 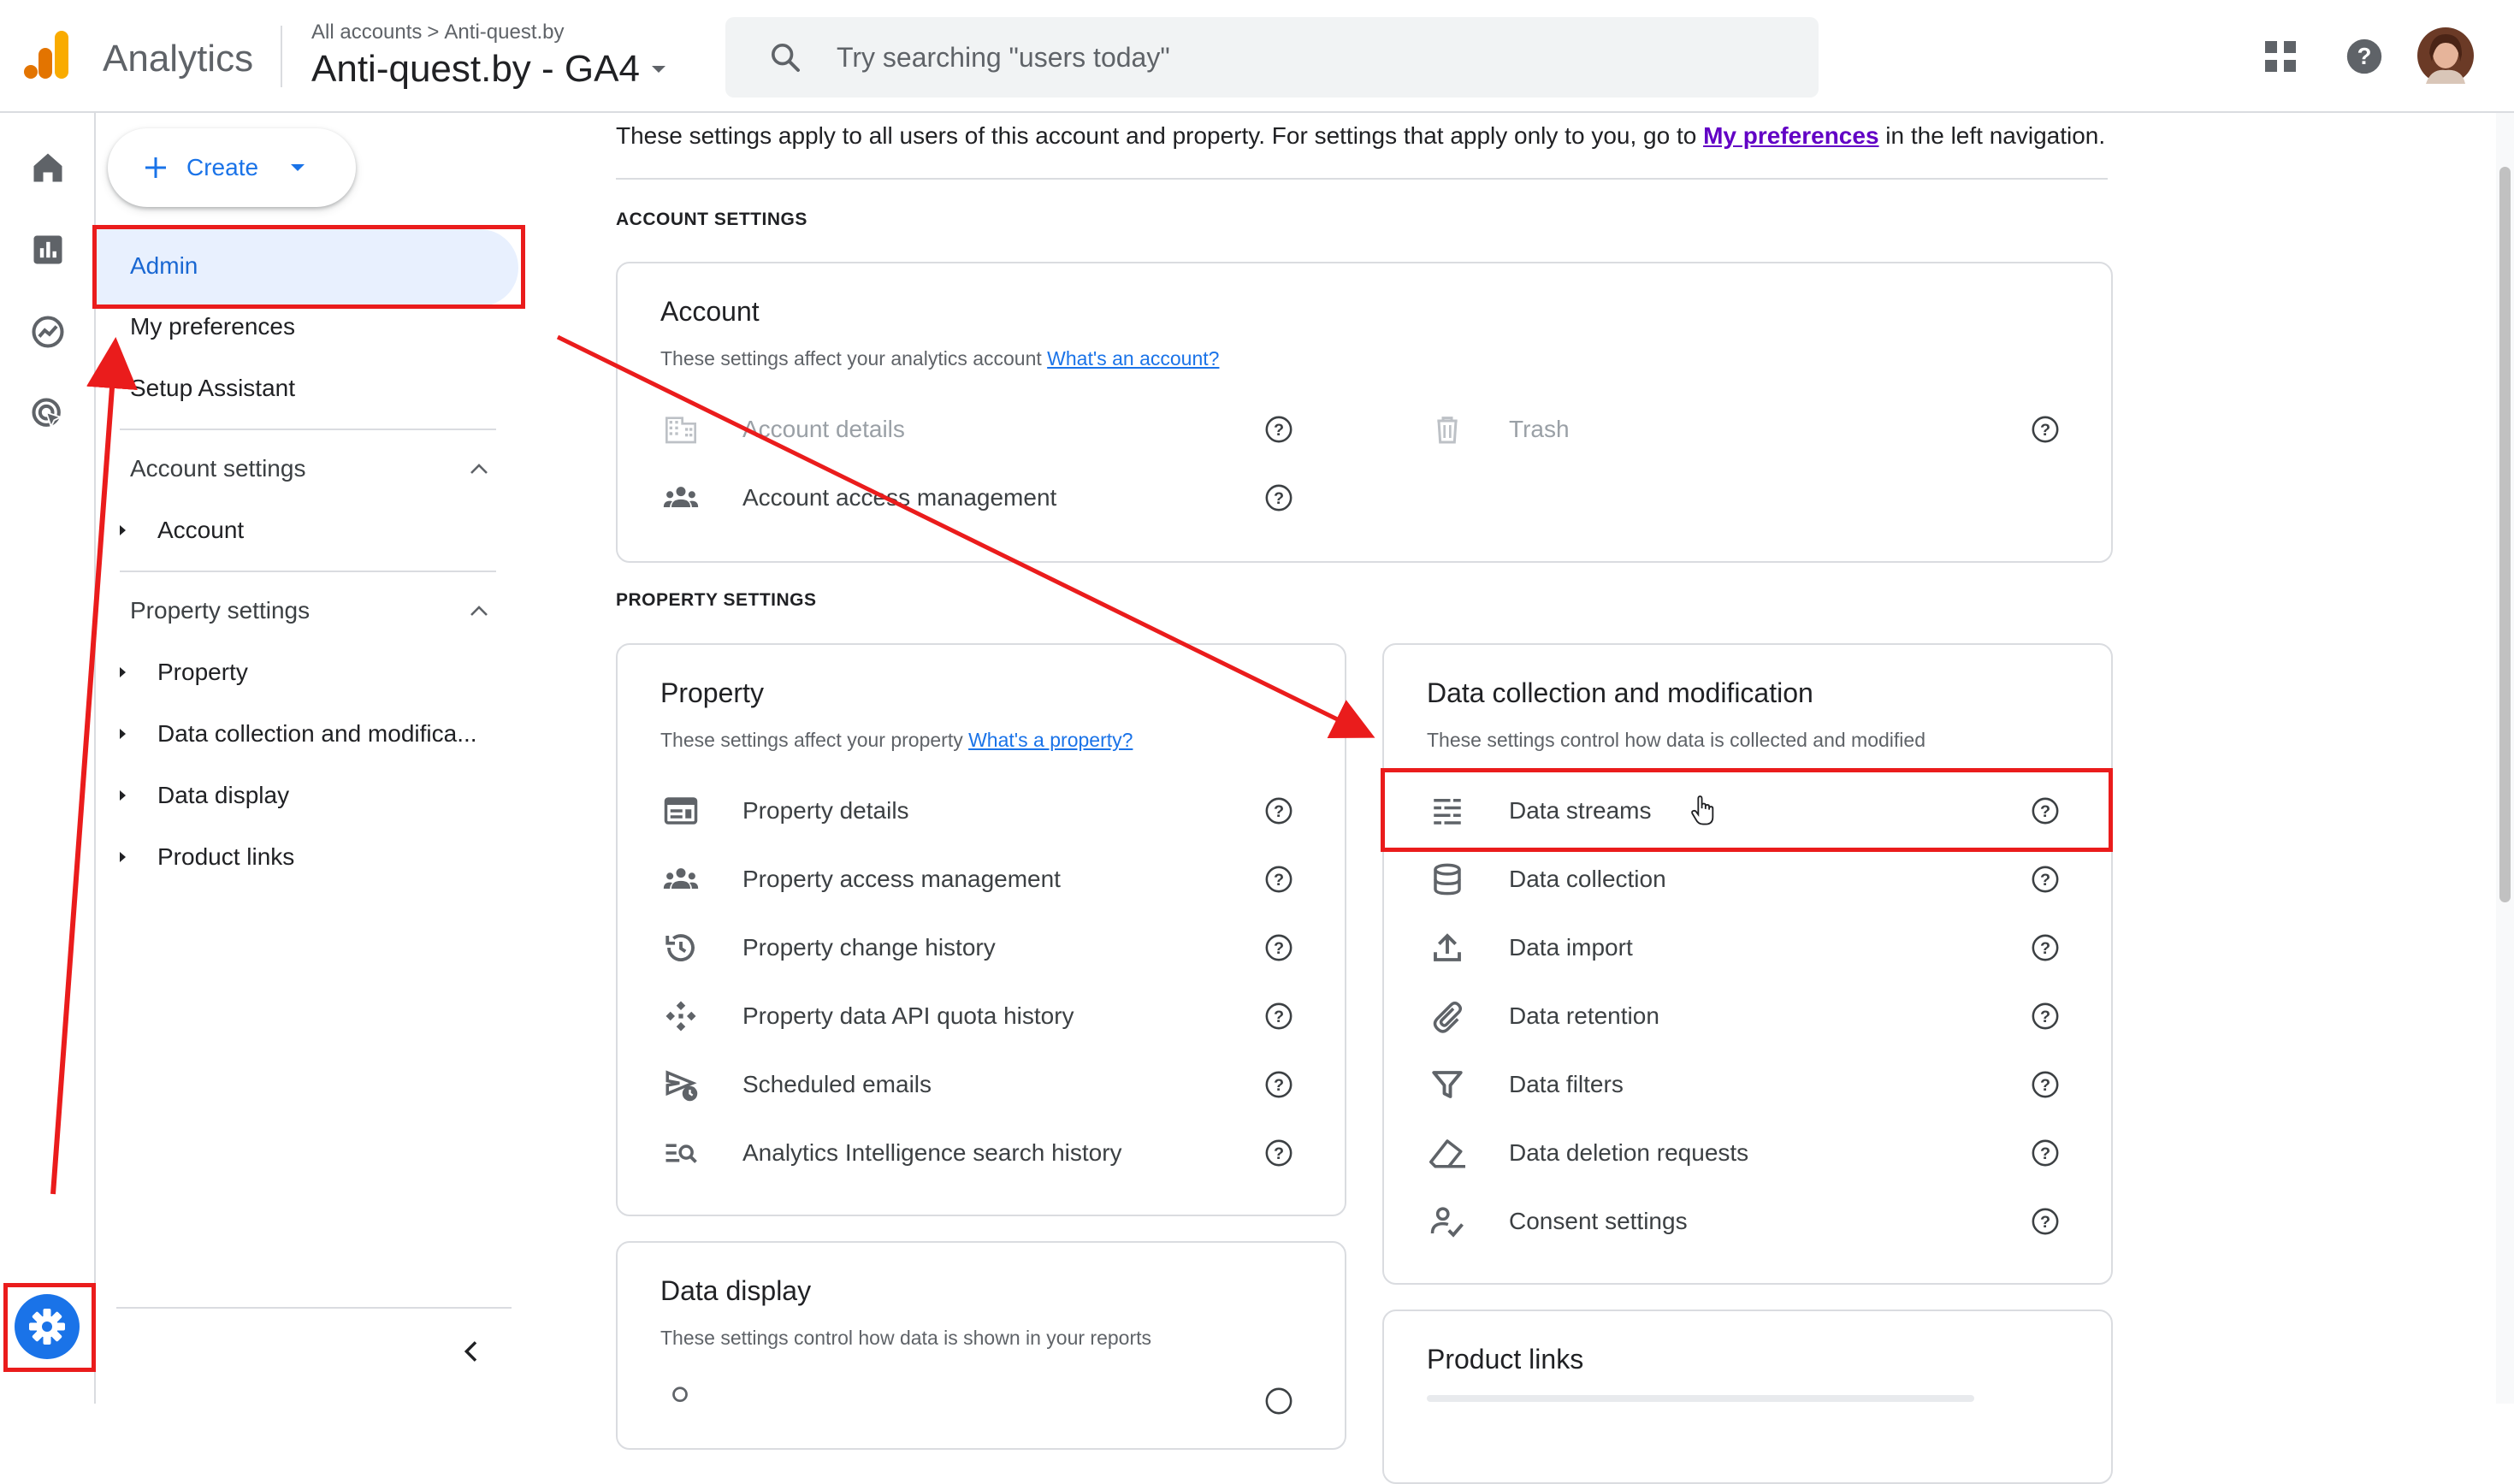 I want to click on explore-icon, so click(x=48, y=332).